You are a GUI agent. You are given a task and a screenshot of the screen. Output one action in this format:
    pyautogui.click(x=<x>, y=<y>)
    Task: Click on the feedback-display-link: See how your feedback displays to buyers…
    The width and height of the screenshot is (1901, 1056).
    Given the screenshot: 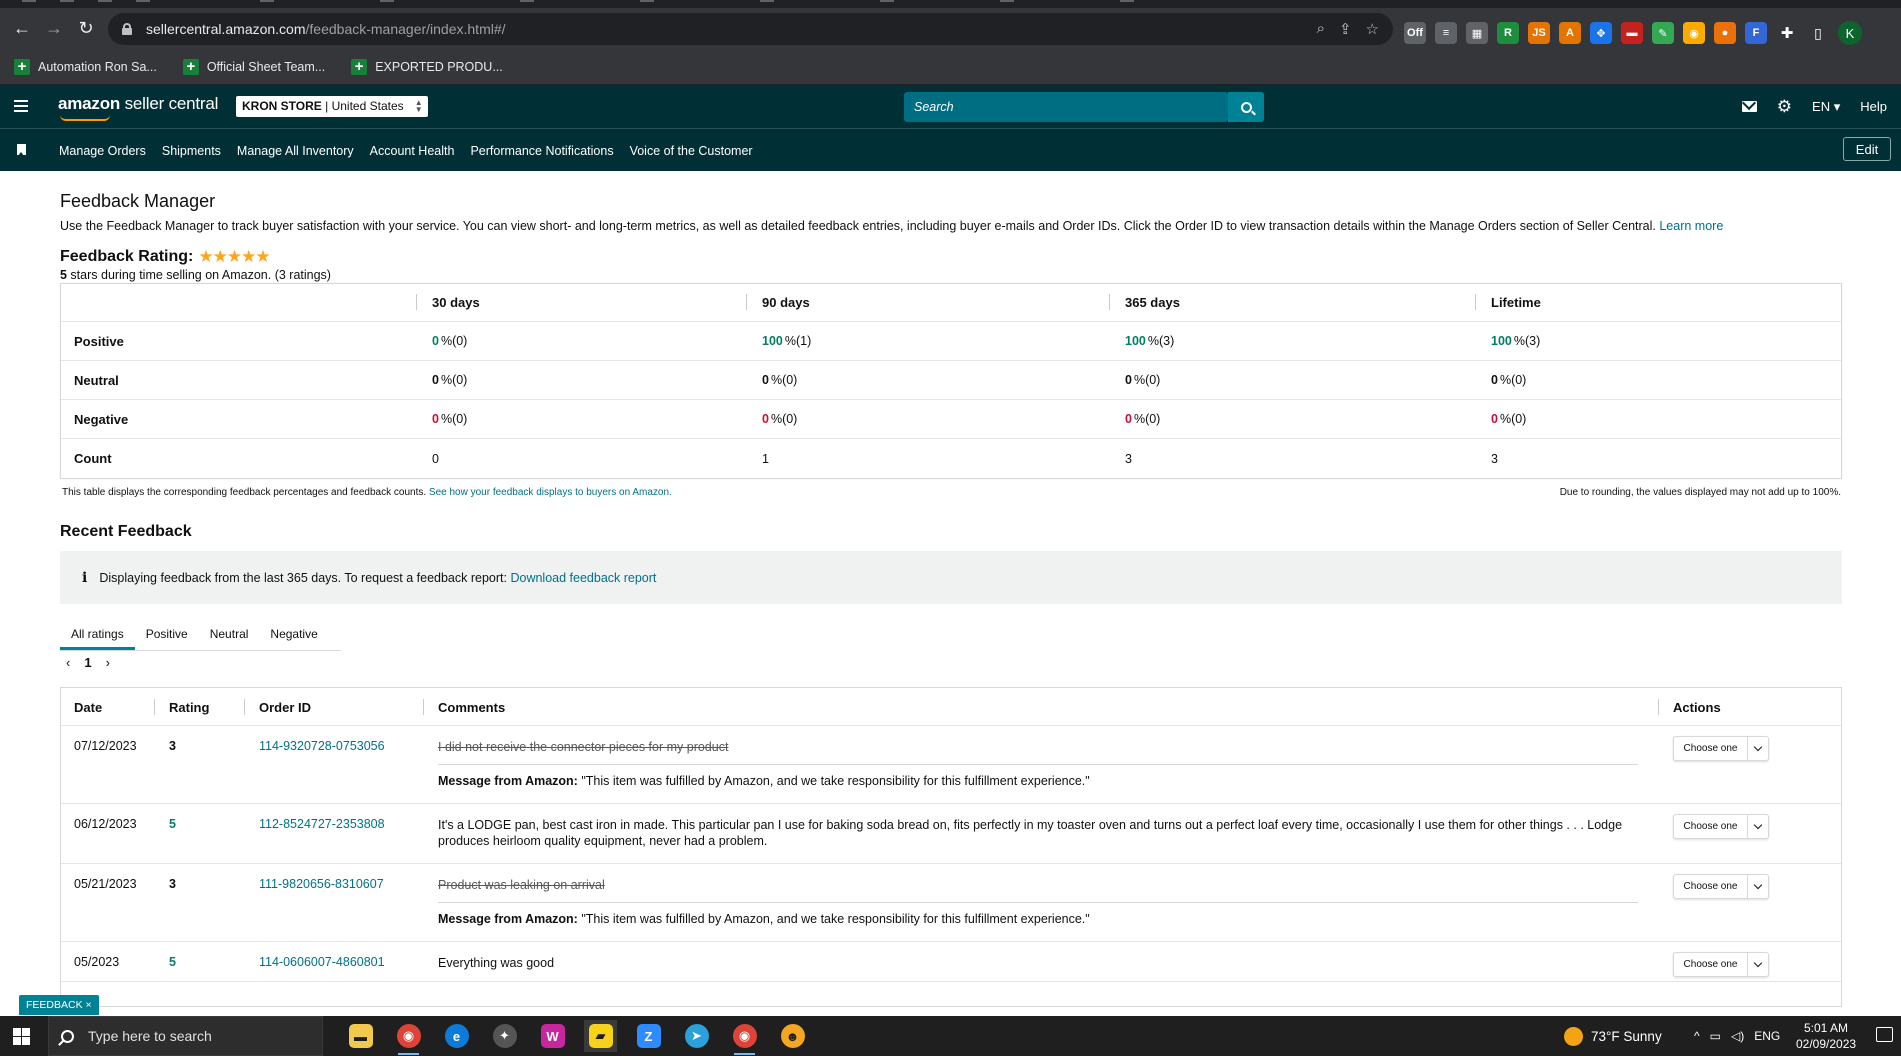 What is the action you would take?
    pyautogui.click(x=550, y=492)
    